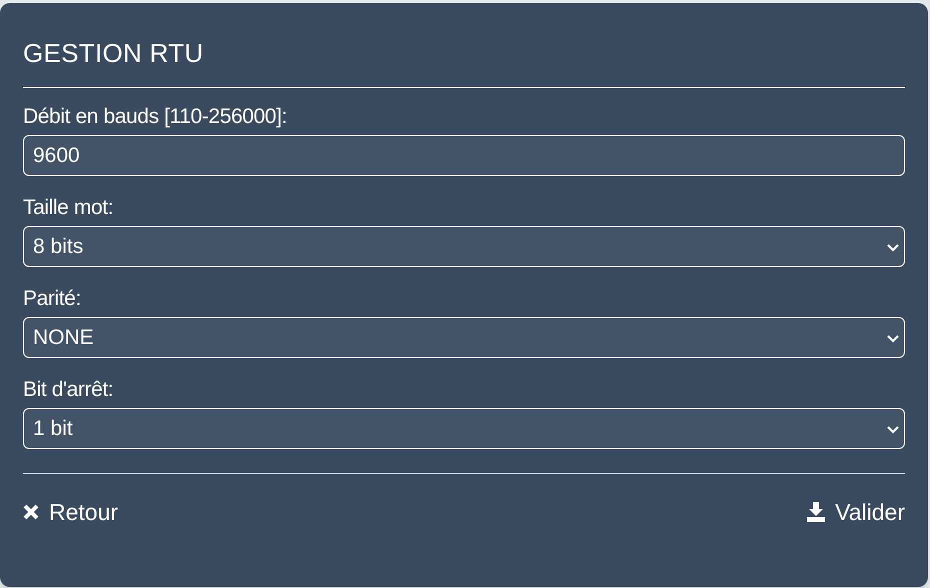  What do you see at coordinates (68, 208) in the screenshot?
I see `field-label: Taille mot:` at bounding box center [68, 208].